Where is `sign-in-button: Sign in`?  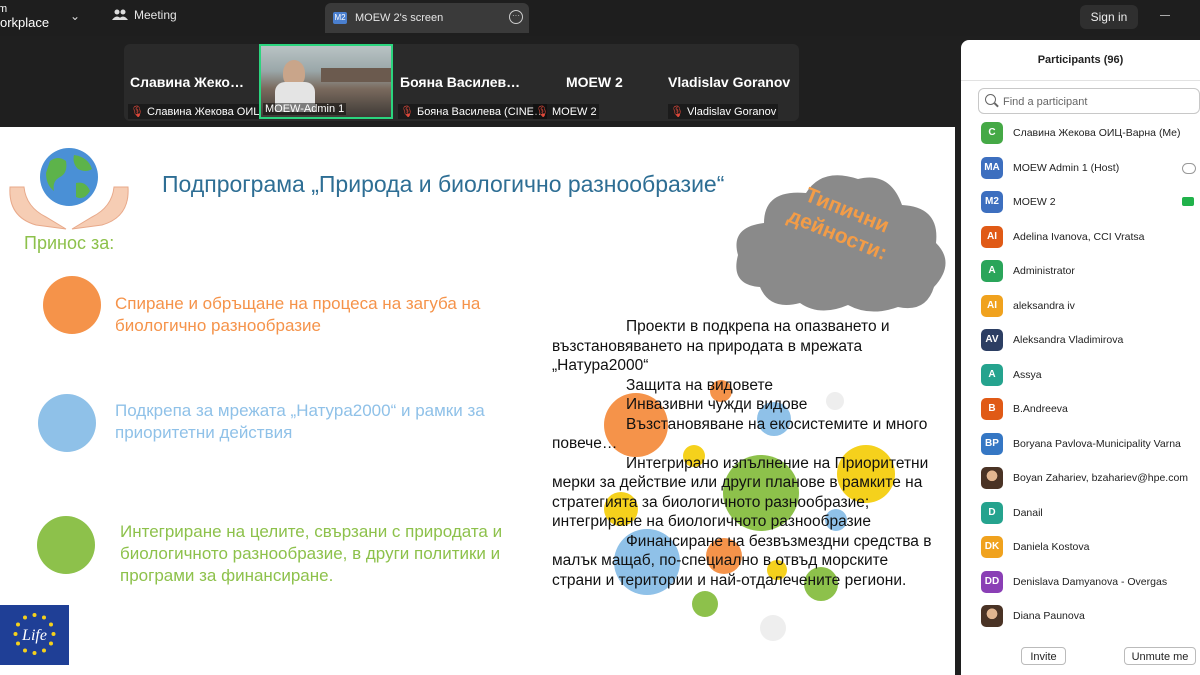 sign-in-button: Sign in is located at coordinates (1109, 17).